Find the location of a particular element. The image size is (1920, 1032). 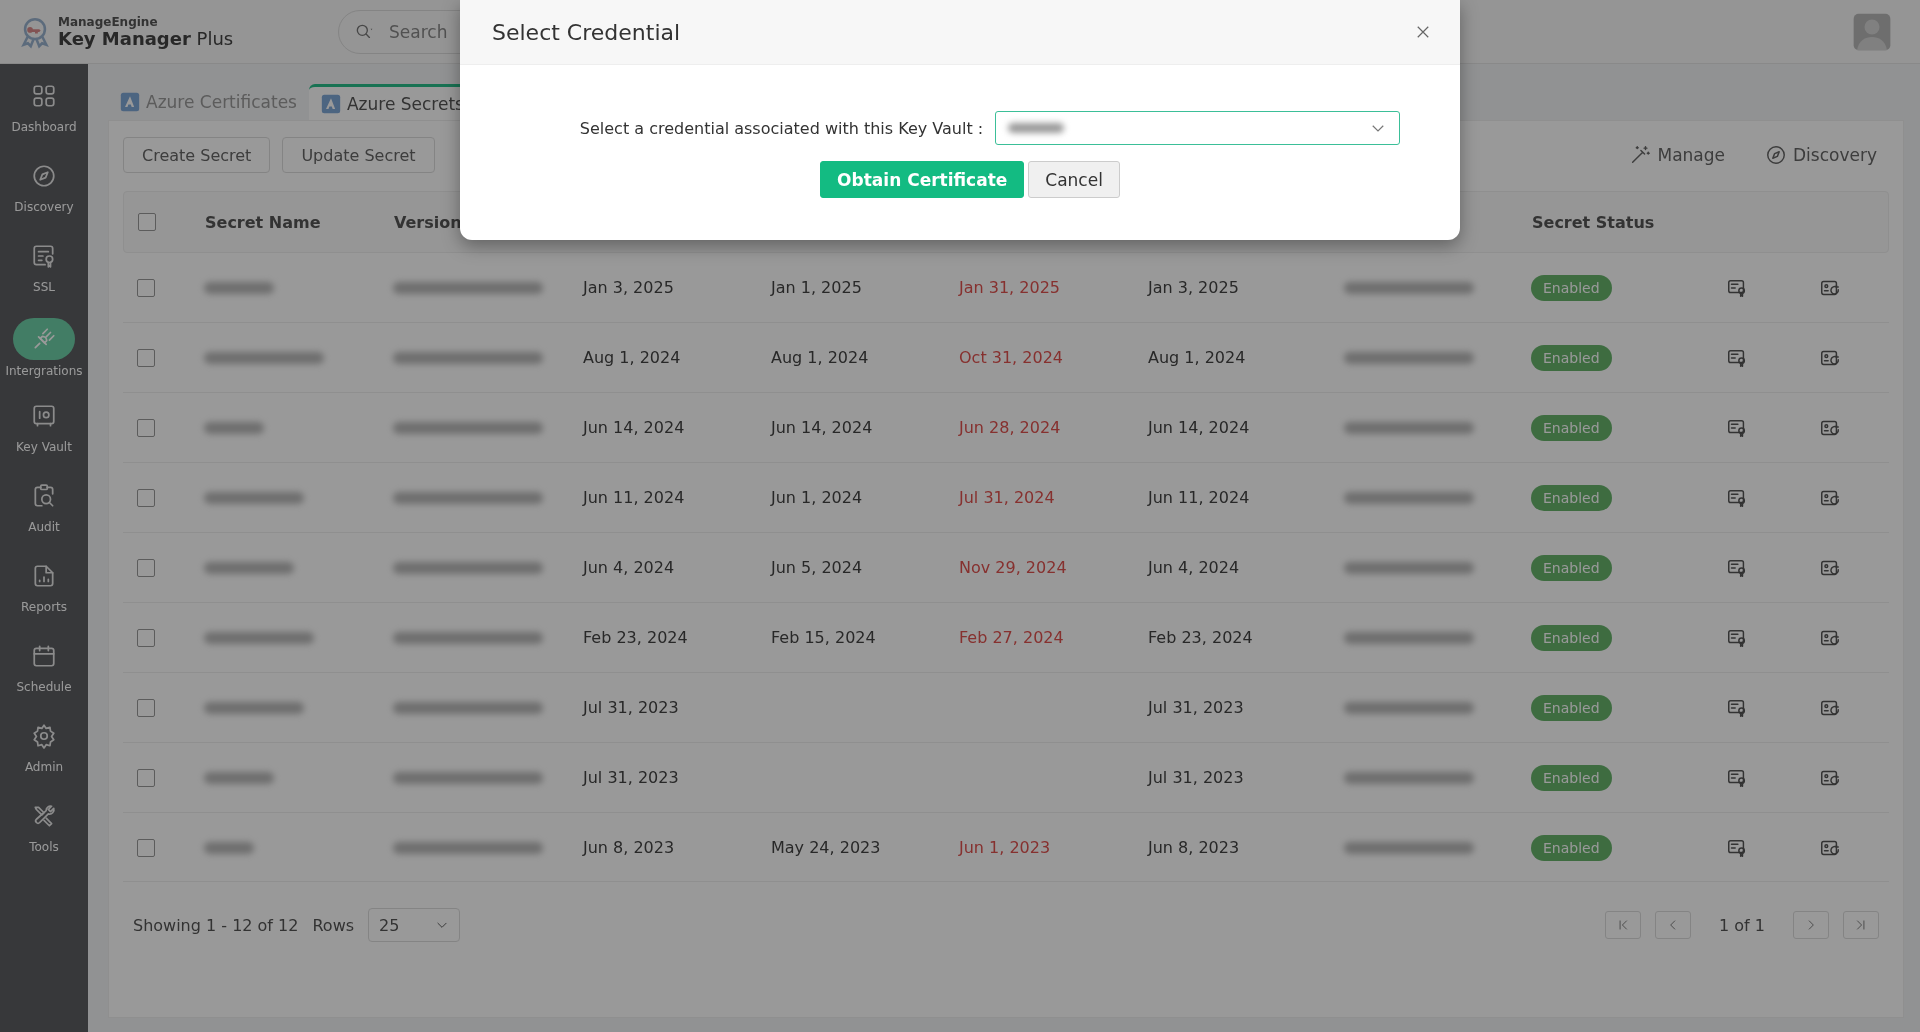

table-cell: Jan 31, 2025 is located at coordinates (1009, 287).